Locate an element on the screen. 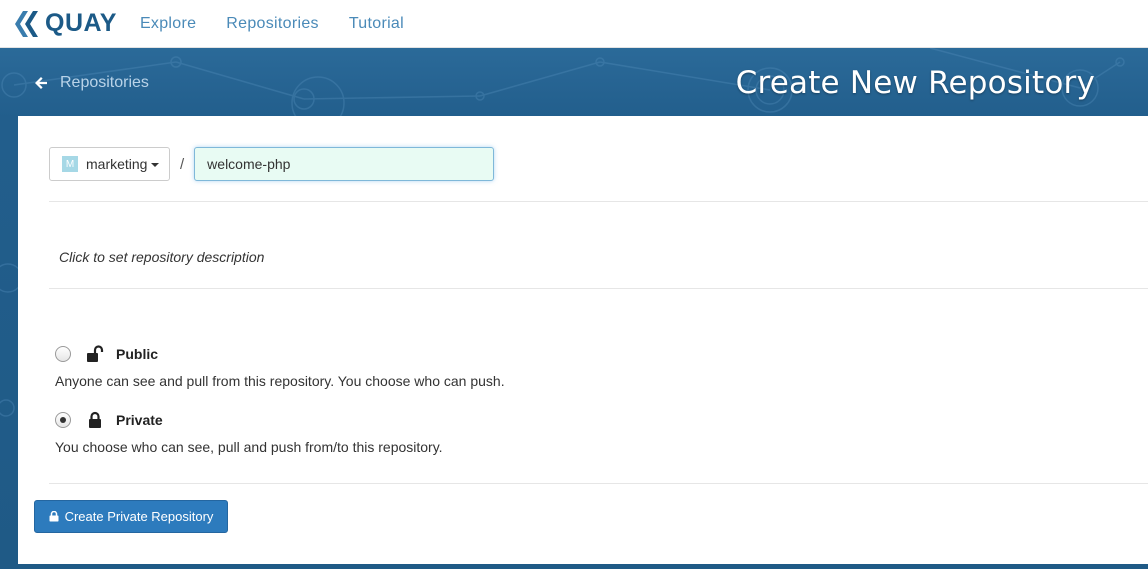 This screenshot has width=1148, height=569. create-repository-button: Create Private Repository is located at coordinates (131, 516).